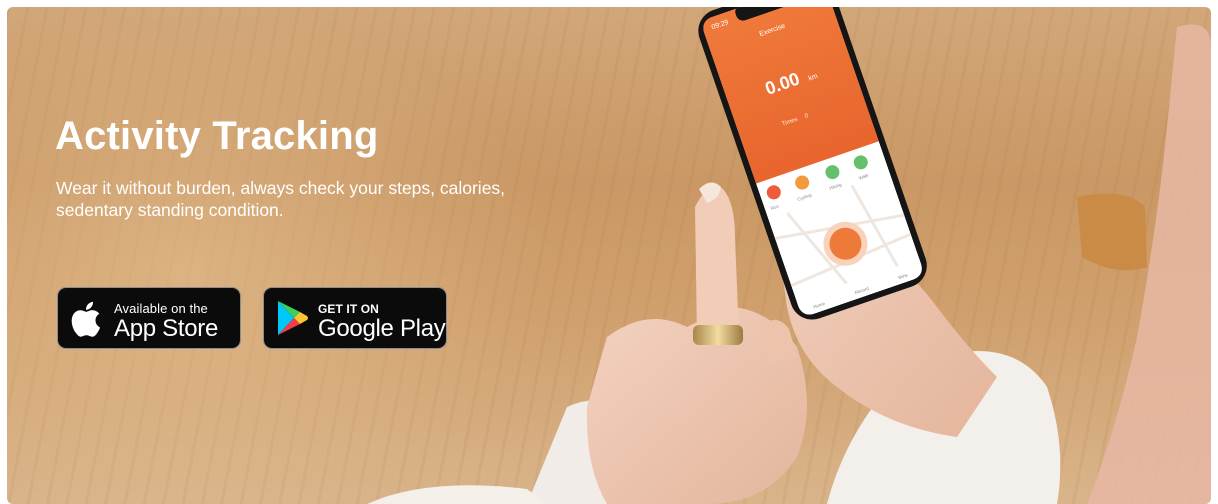  I want to click on chair-arm, so click(1112, 232).